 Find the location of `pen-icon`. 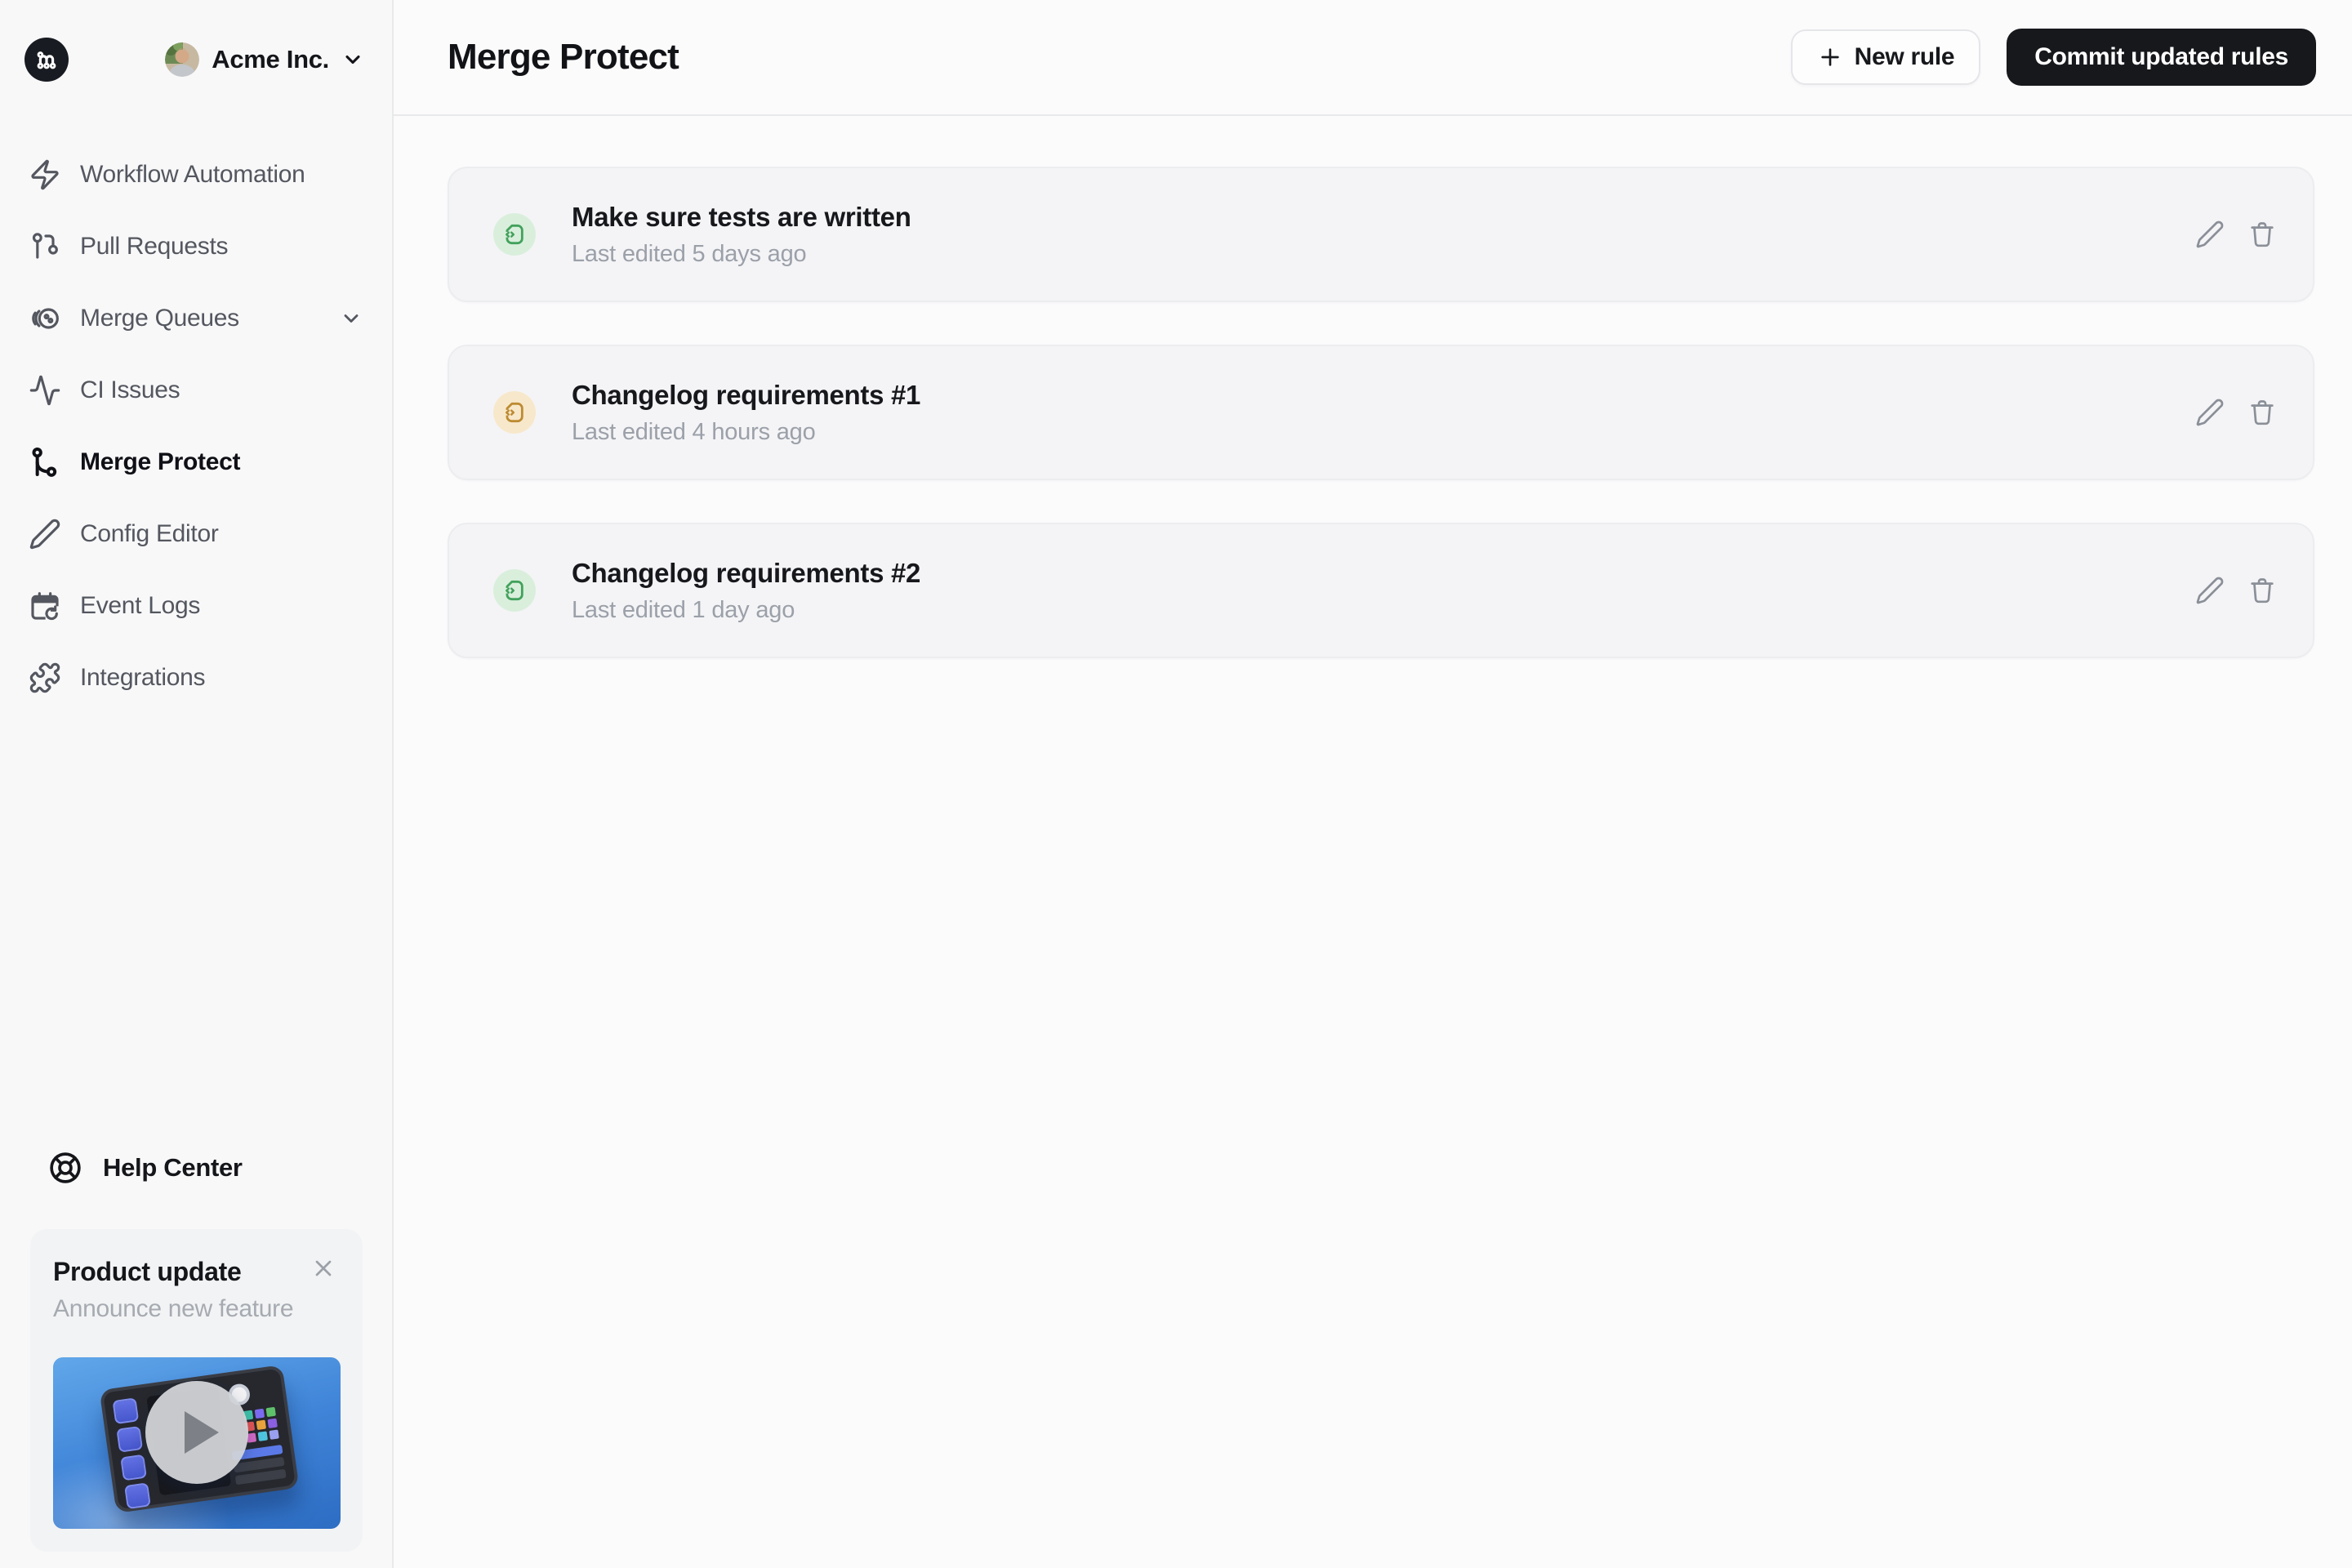

pen-icon is located at coordinates (45, 534).